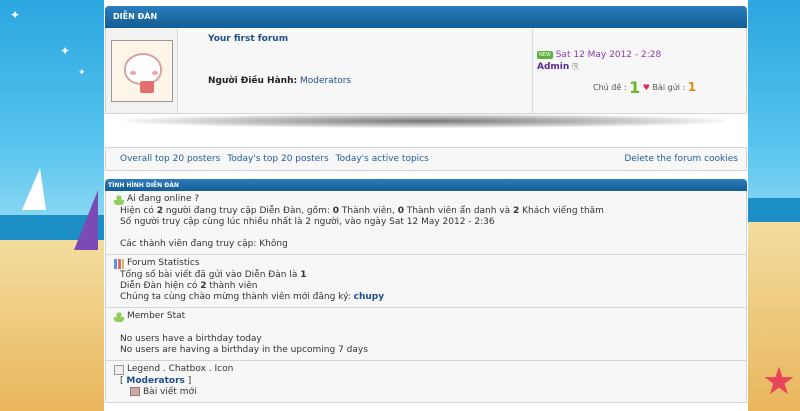 This screenshot has width=800, height=411. What do you see at coordinates (778, 381) in the screenshot?
I see `starfish-icon: ★` at bounding box center [778, 381].